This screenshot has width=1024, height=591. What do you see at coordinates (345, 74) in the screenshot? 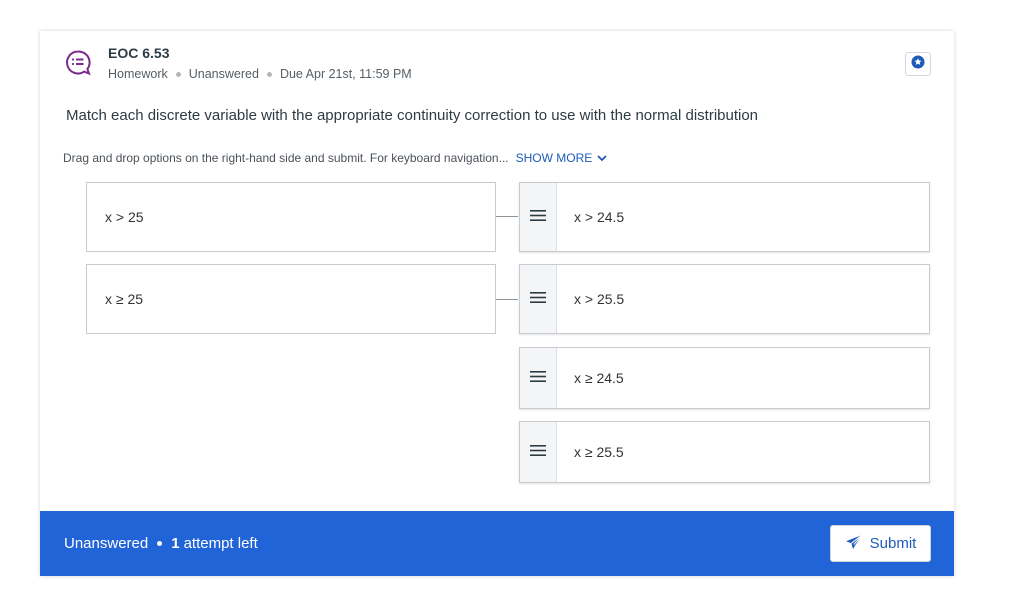
I see `question-due-date: Due Apr 21st, 11:59 PM` at bounding box center [345, 74].